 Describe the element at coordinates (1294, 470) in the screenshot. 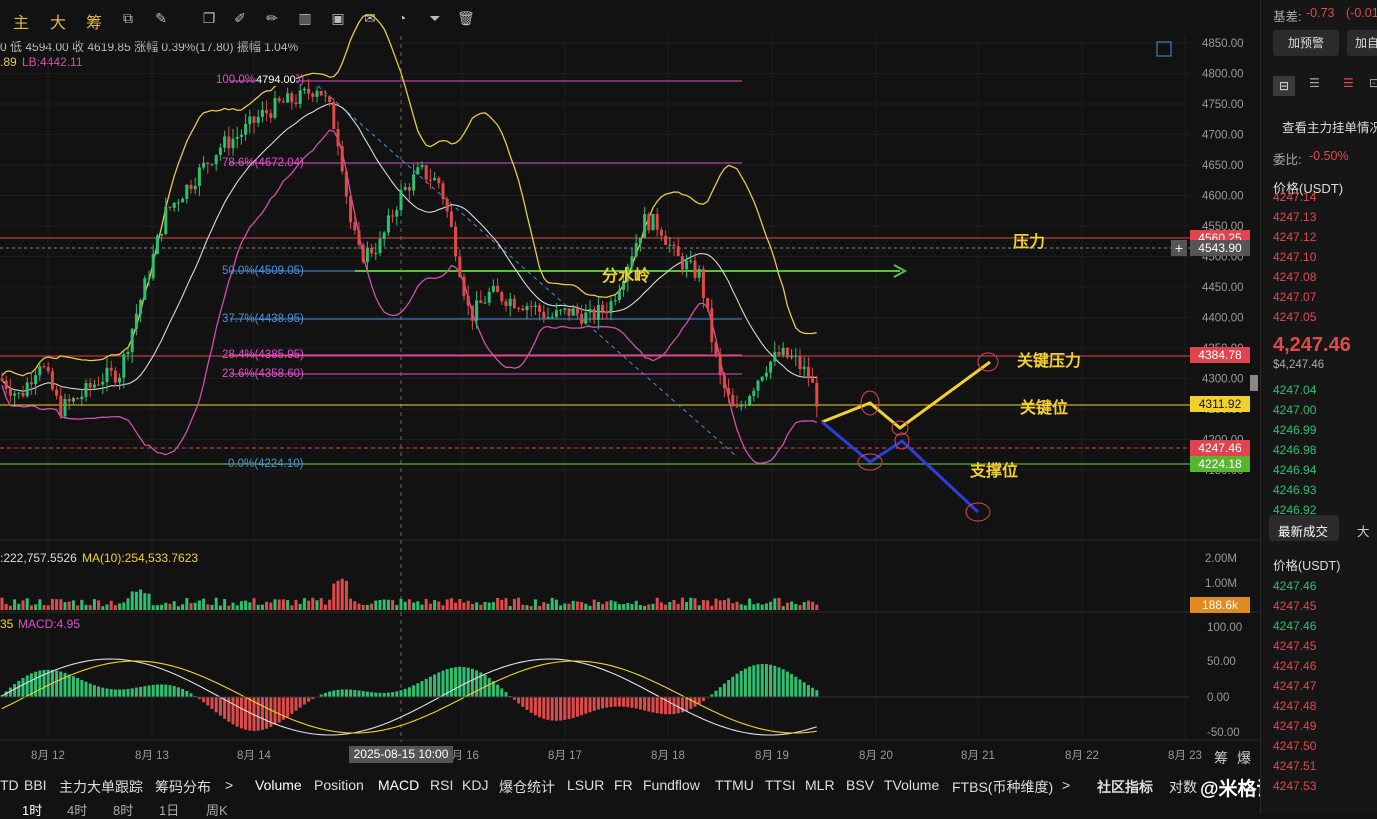

I see `bid-price: 4246.94` at that location.